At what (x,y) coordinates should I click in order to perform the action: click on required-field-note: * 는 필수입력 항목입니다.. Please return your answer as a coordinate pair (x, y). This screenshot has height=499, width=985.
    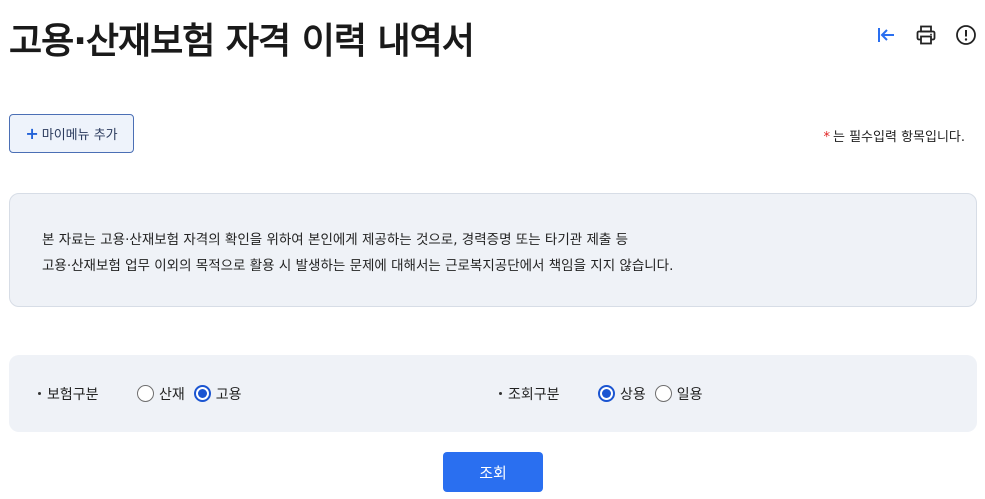
    Looking at the image, I should click on (895, 135).